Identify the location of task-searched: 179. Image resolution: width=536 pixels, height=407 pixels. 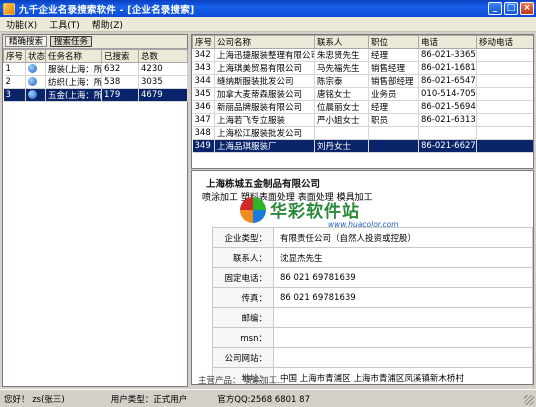
(120, 95).